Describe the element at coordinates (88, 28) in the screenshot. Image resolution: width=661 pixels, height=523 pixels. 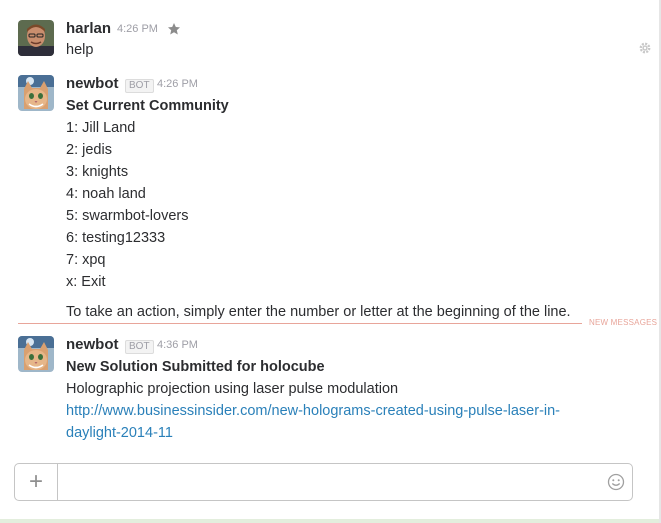
I see `sender-name: harlan` at that location.